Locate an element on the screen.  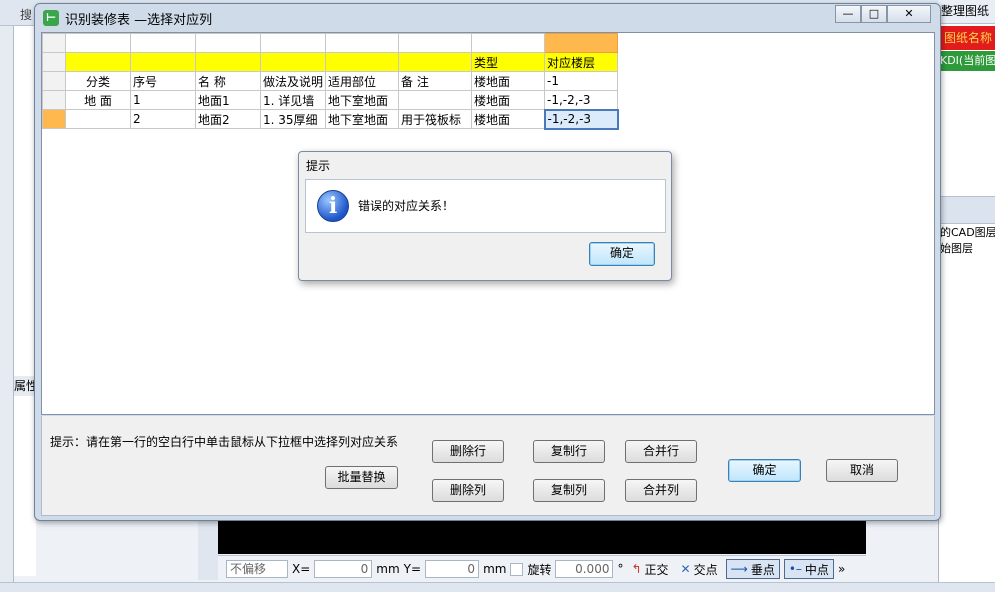
table-row: 地 面 1 地面1 1. 详见墙 地下室地面 楼地面 -1,-2,-3 is located at coordinates (330, 100).